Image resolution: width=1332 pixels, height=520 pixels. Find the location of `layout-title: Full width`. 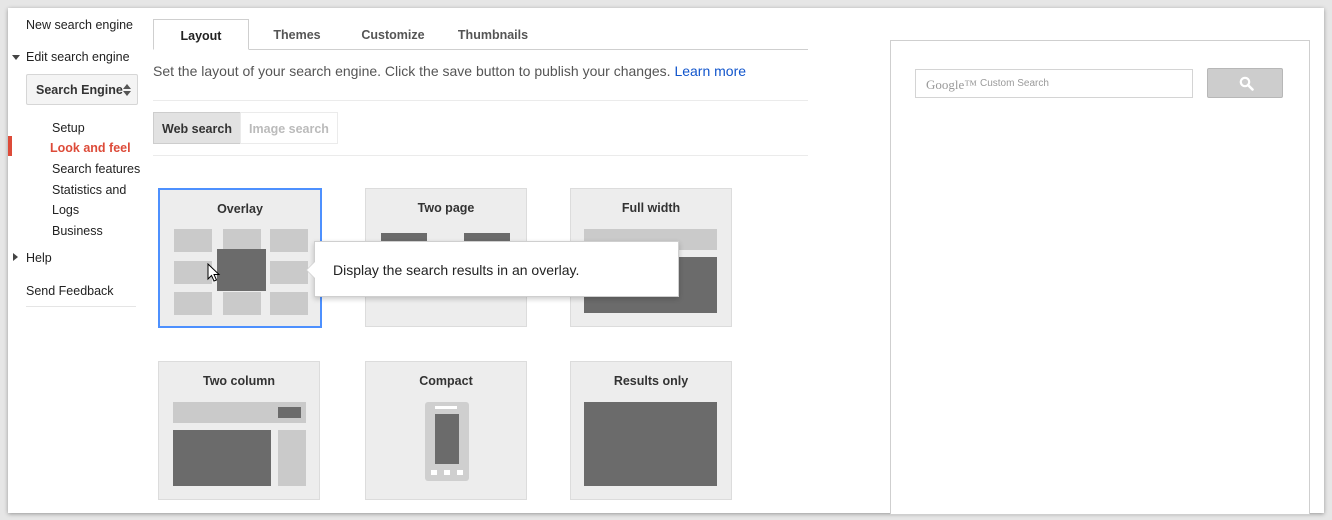

layout-title: Full width is located at coordinates (651, 208).